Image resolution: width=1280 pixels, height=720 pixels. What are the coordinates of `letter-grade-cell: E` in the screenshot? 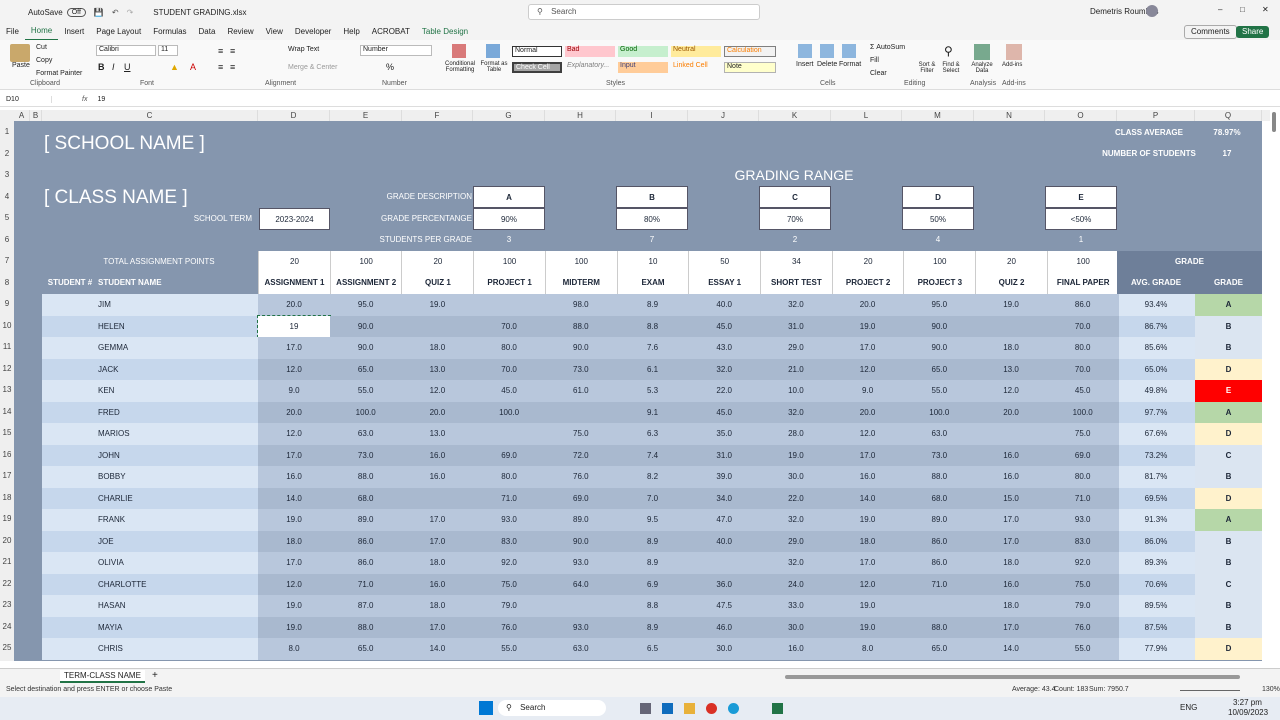 It's located at (1228, 391).